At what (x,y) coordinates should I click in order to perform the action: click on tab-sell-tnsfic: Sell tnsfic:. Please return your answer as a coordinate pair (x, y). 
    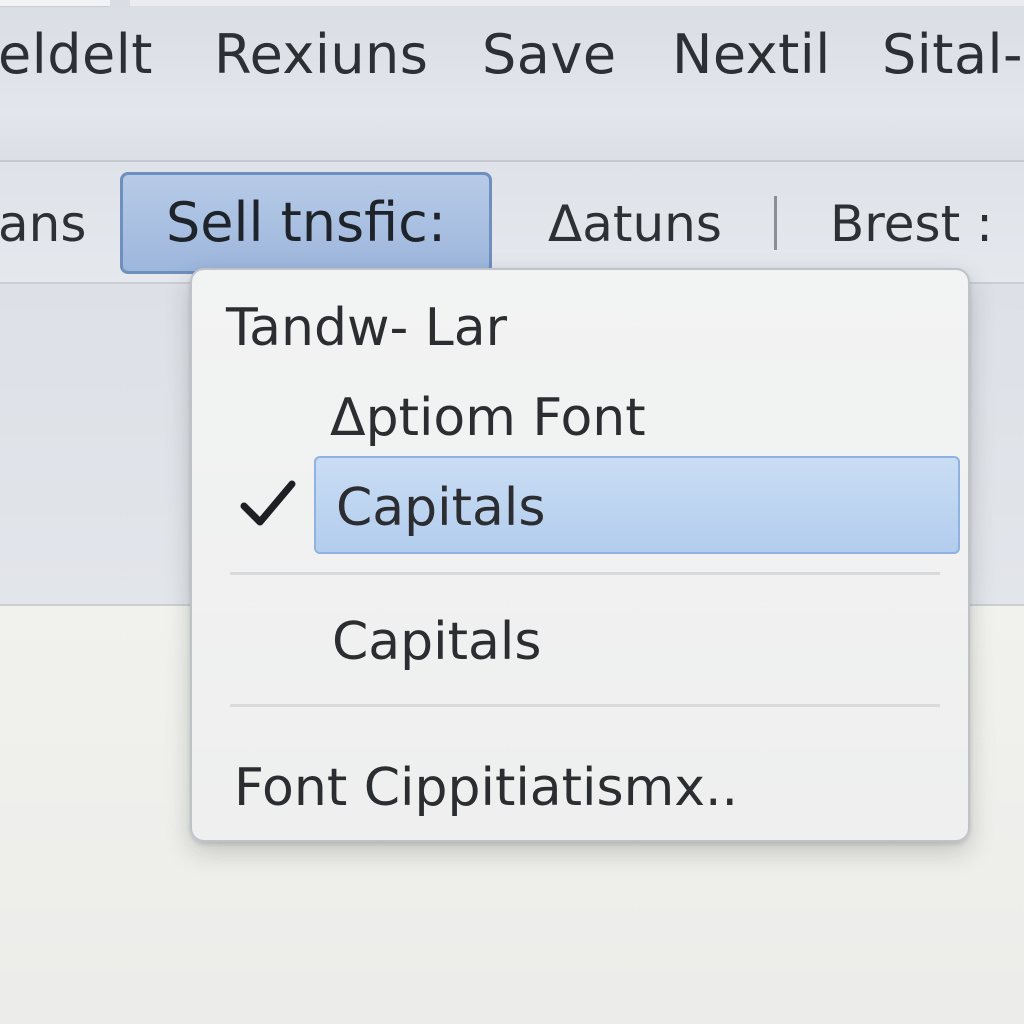
    Looking at the image, I should click on (306, 223).